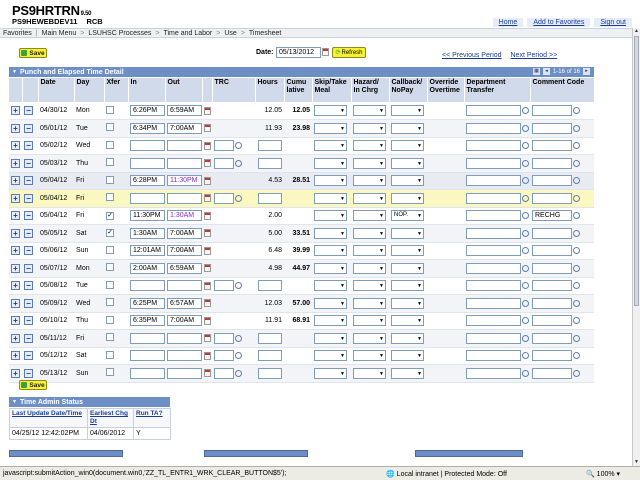 The image size is (640, 480). I want to click on punch-in-input: 6:28PM, so click(147, 181).